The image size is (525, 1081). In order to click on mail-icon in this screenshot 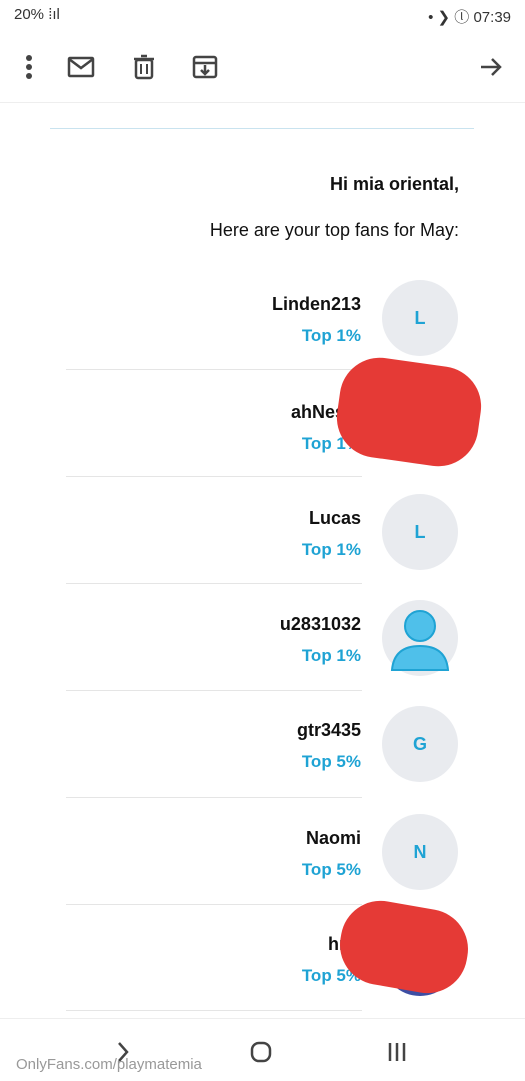, I will do `click(81, 67)`.